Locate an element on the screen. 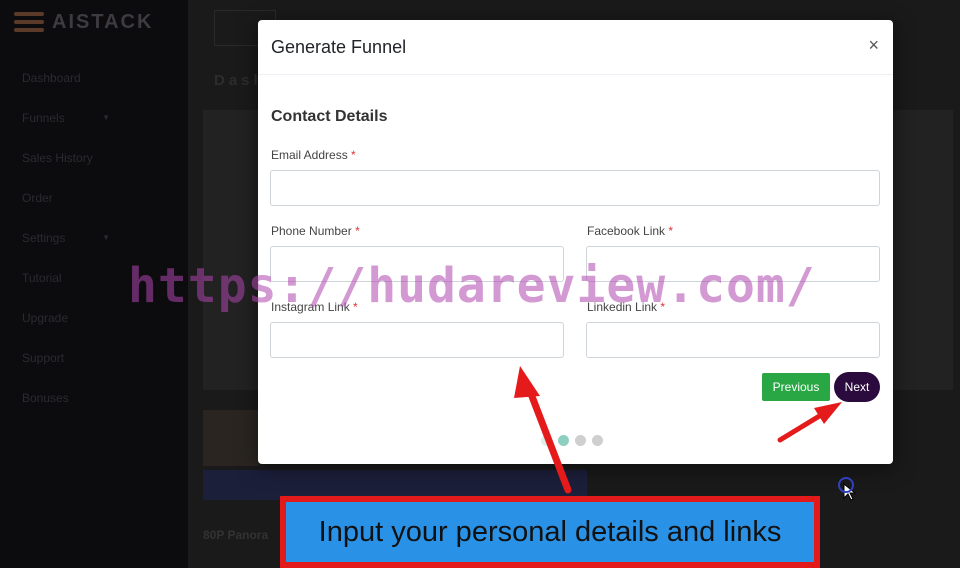  arrow-to-fields is located at coordinates (543, 430).